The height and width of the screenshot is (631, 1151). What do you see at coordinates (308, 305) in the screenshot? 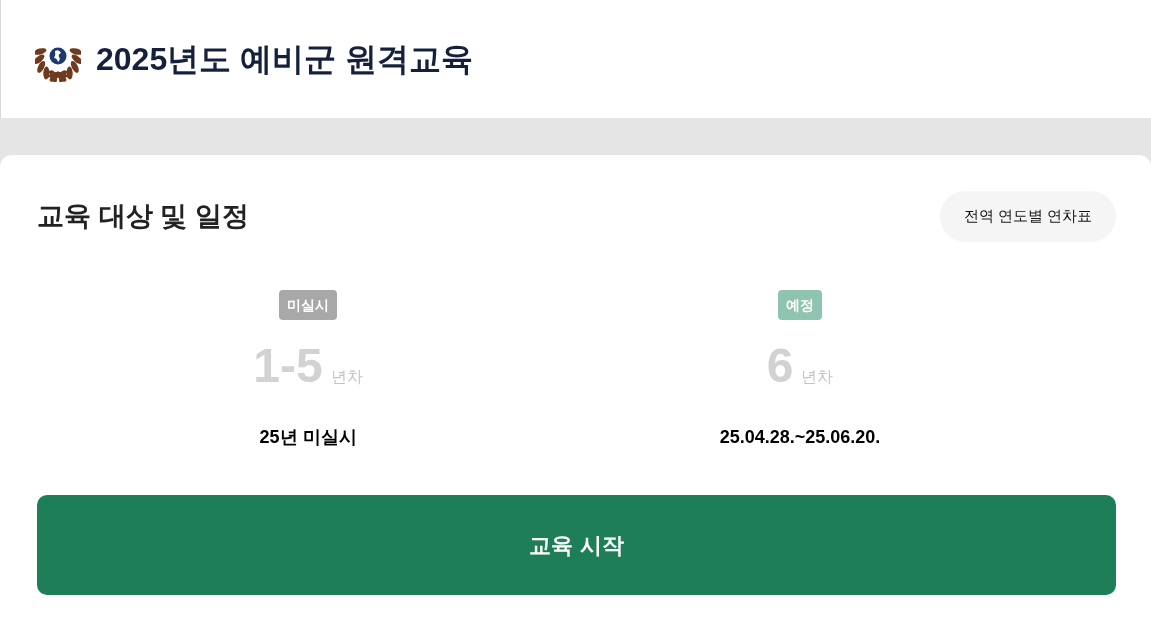
I see `status-tag: 미실시` at bounding box center [308, 305].